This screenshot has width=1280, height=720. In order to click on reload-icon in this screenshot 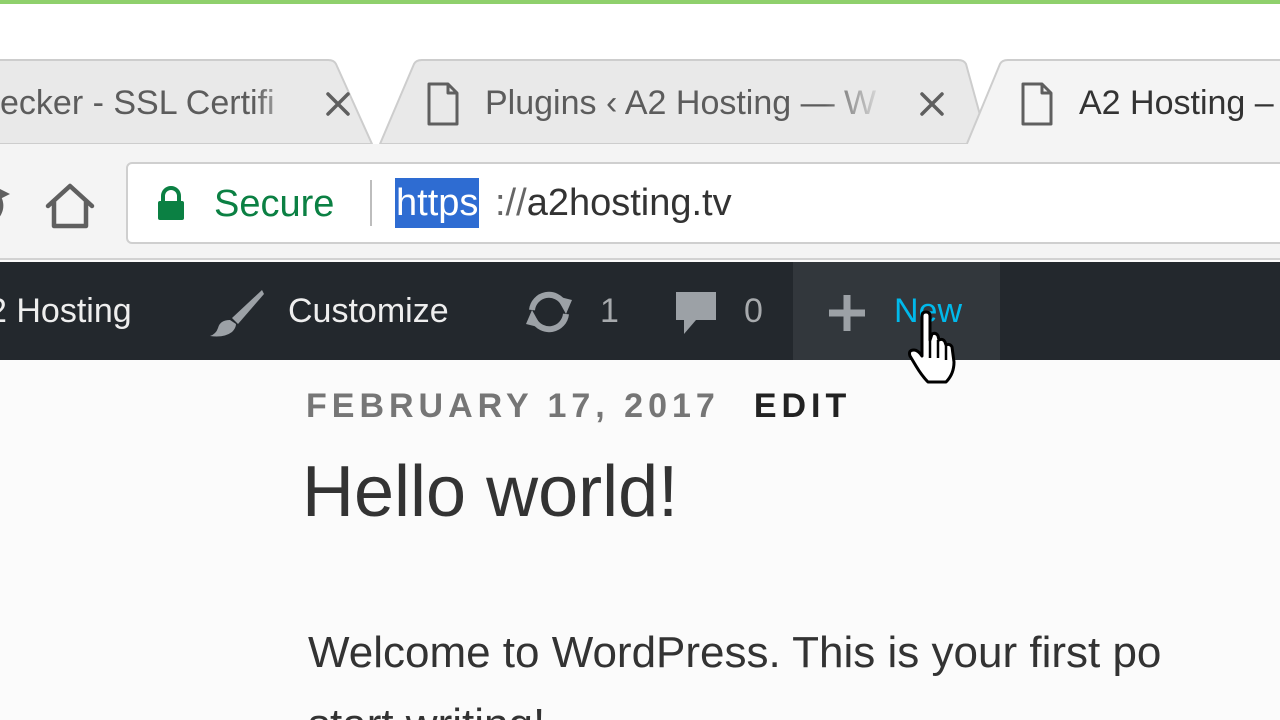, I will do `click(5, 204)`.